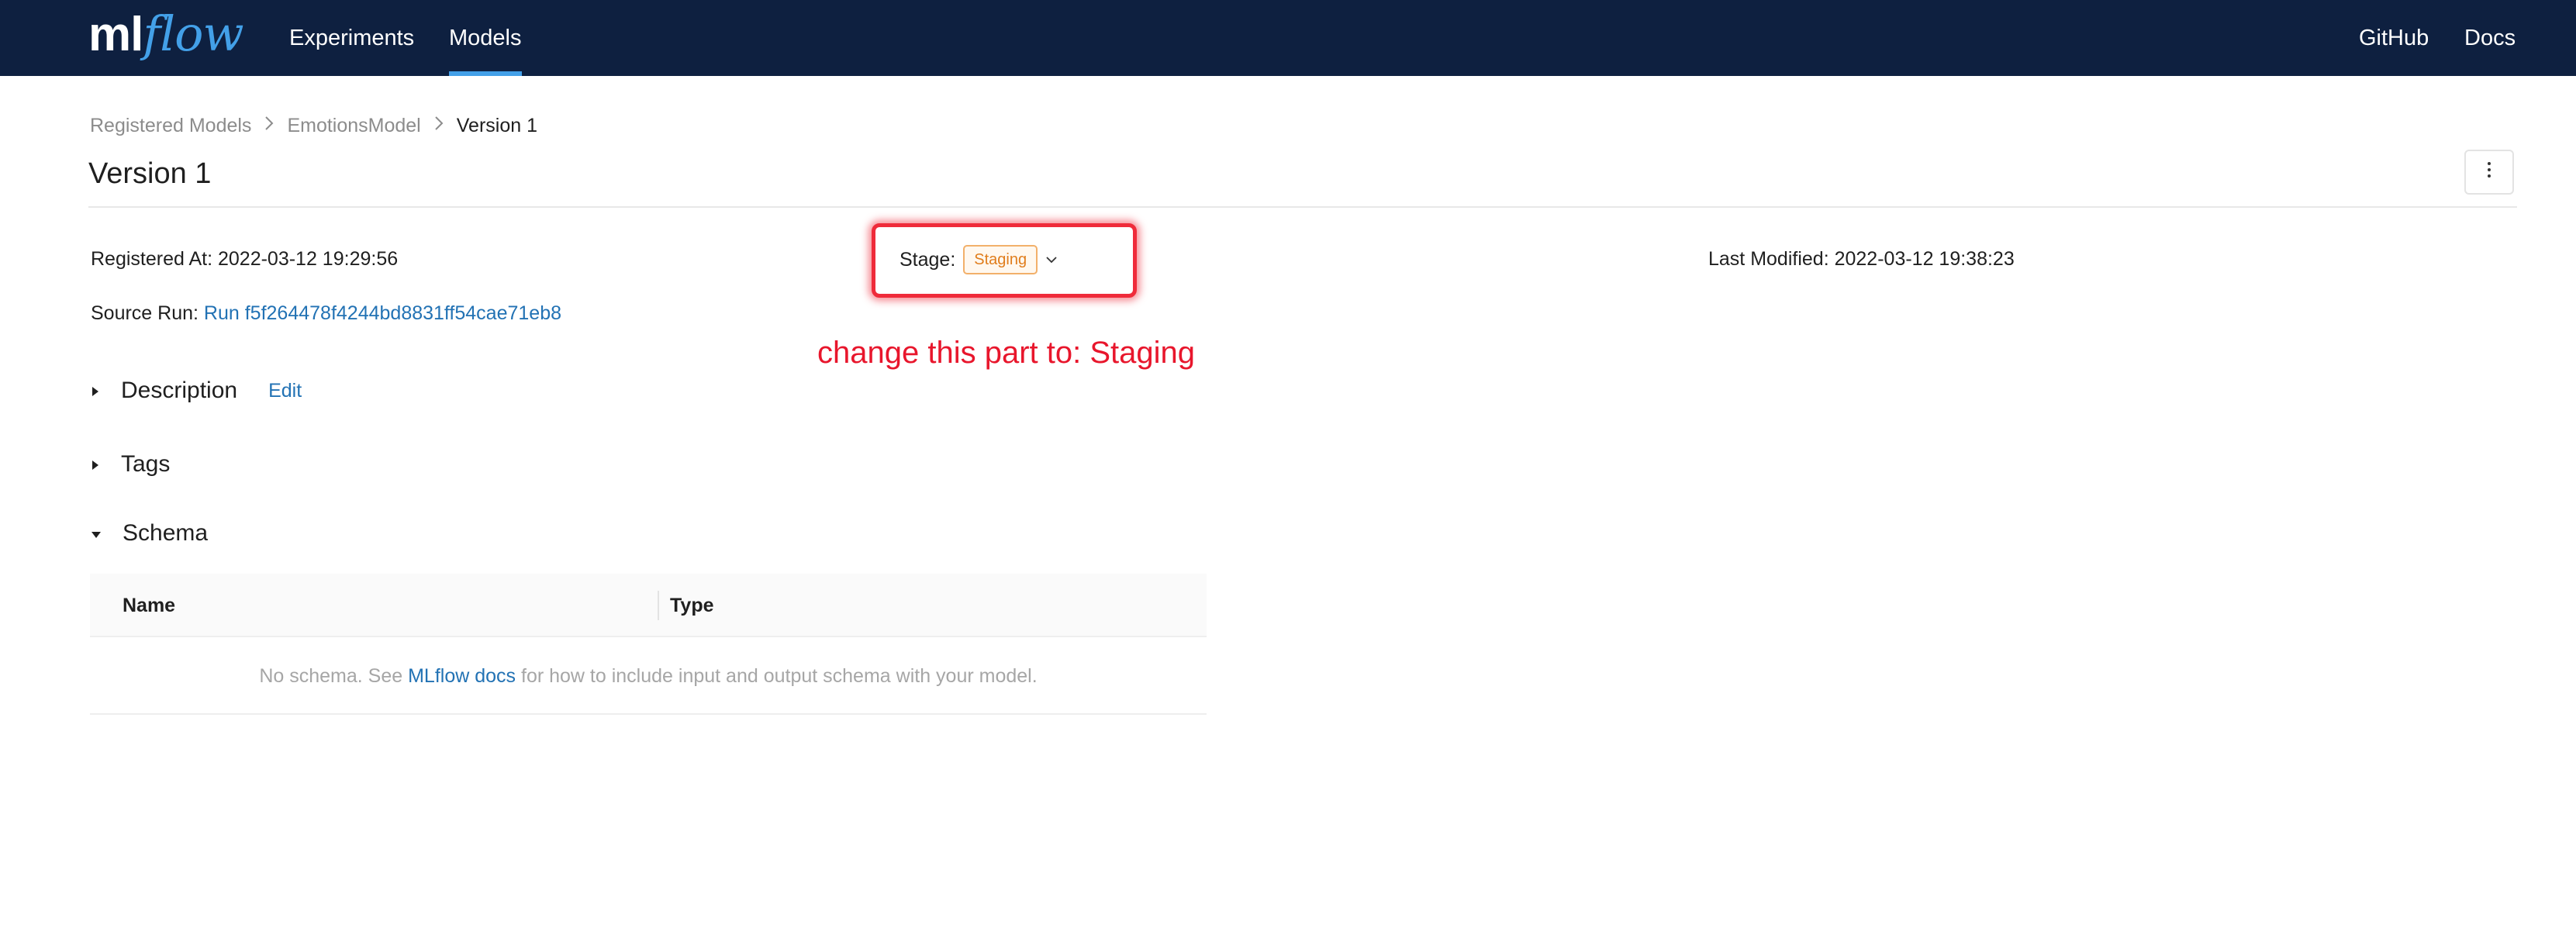  What do you see at coordinates (145, 313) in the screenshot?
I see `source-run-label: Source Run:` at bounding box center [145, 313].